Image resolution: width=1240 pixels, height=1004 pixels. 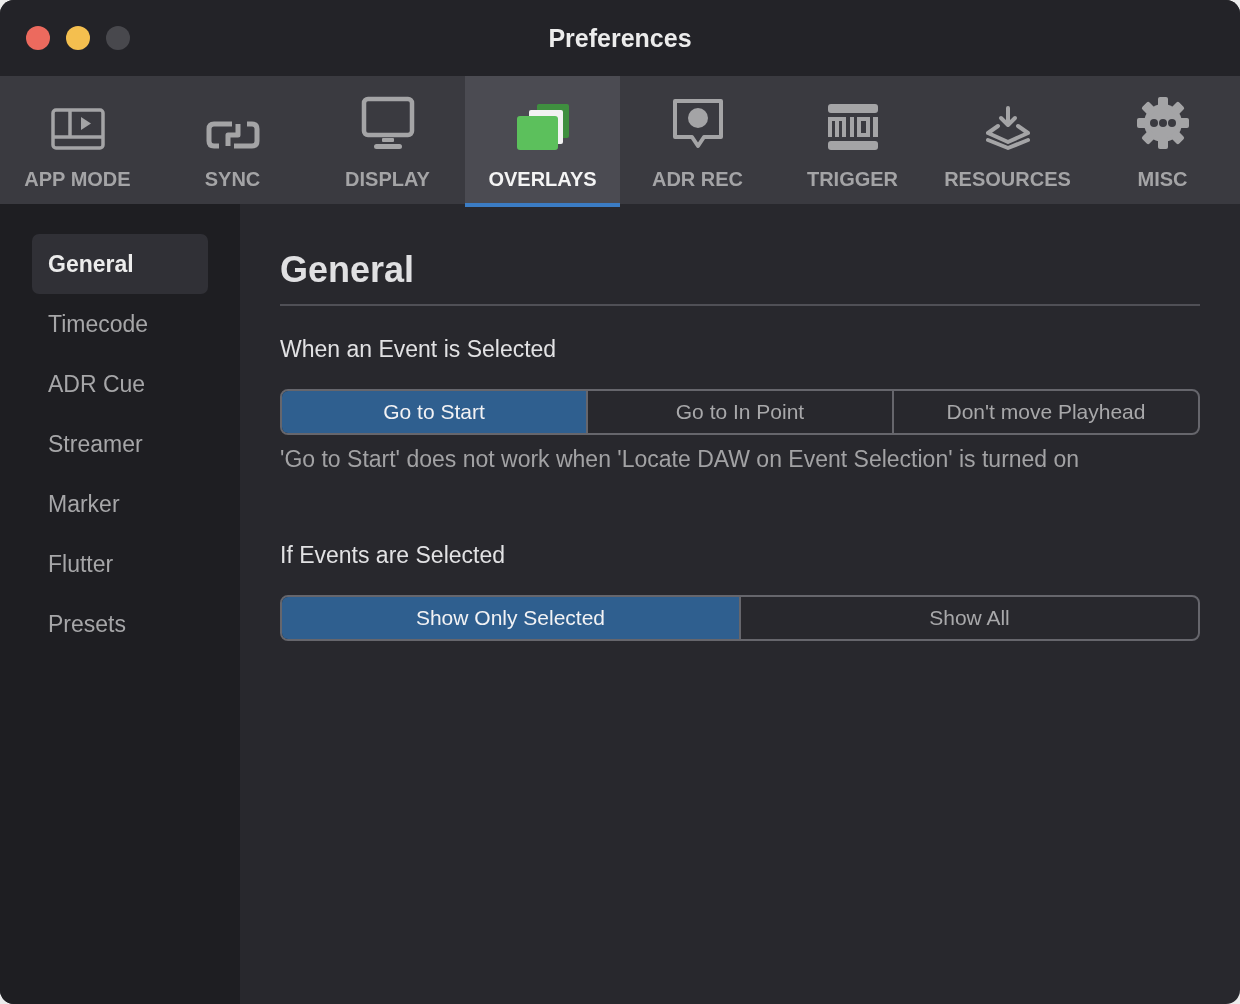 What do you see at coordinates (852, 127) in the screenshot?
I see `striped-block-icon` at bounding box center [852, 127].